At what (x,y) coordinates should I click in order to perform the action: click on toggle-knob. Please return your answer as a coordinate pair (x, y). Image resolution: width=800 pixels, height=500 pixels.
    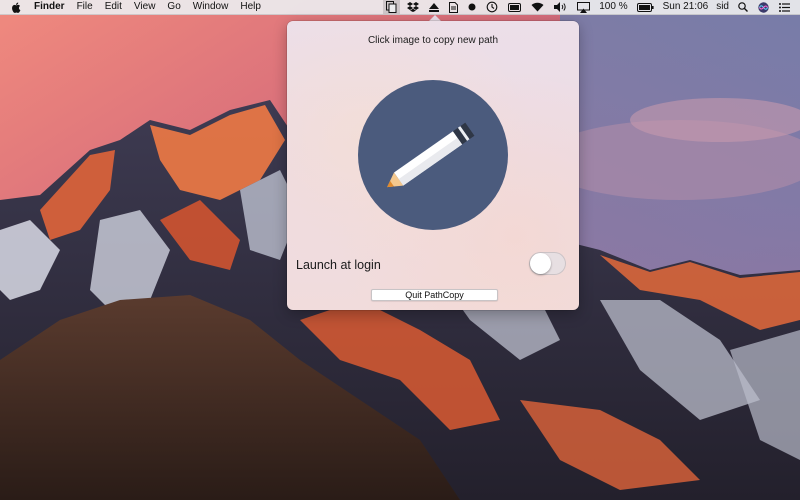
    Looking at the image, I should click on (540, 263).